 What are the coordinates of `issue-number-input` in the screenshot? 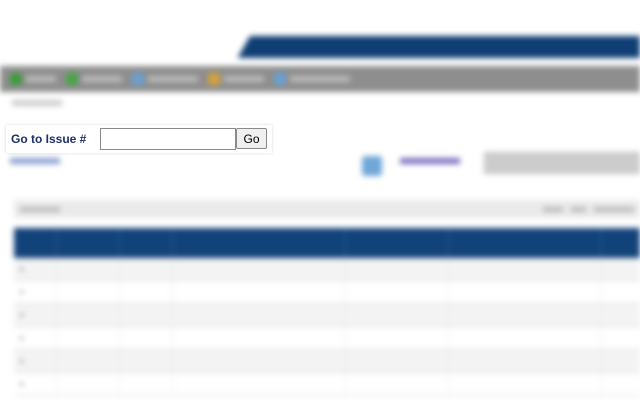 It's located at (168, 139).